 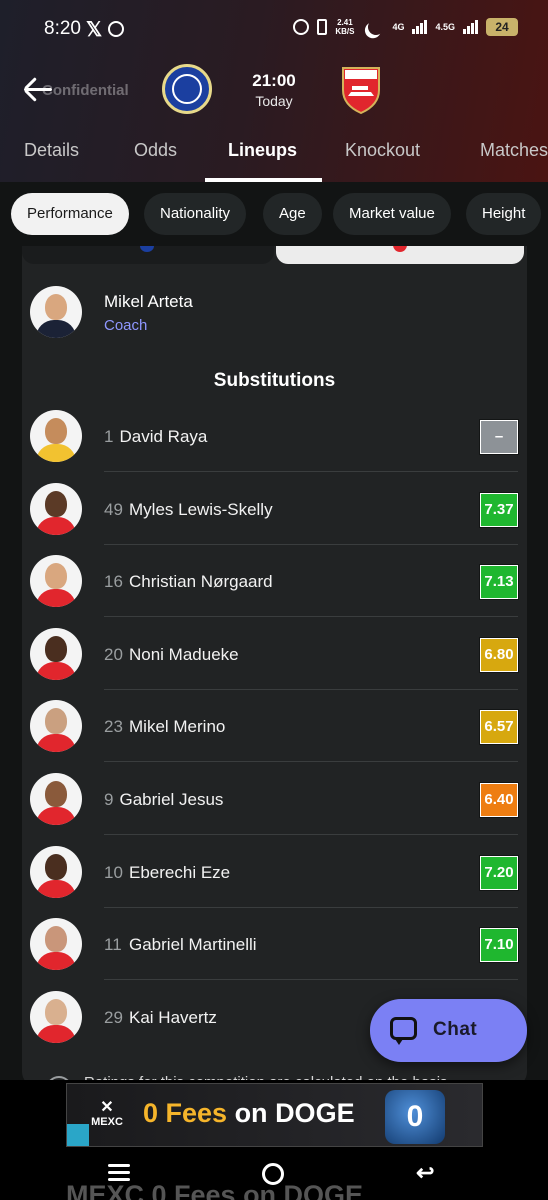 I want to click on alarm-icon, so click(x=301, y=27).